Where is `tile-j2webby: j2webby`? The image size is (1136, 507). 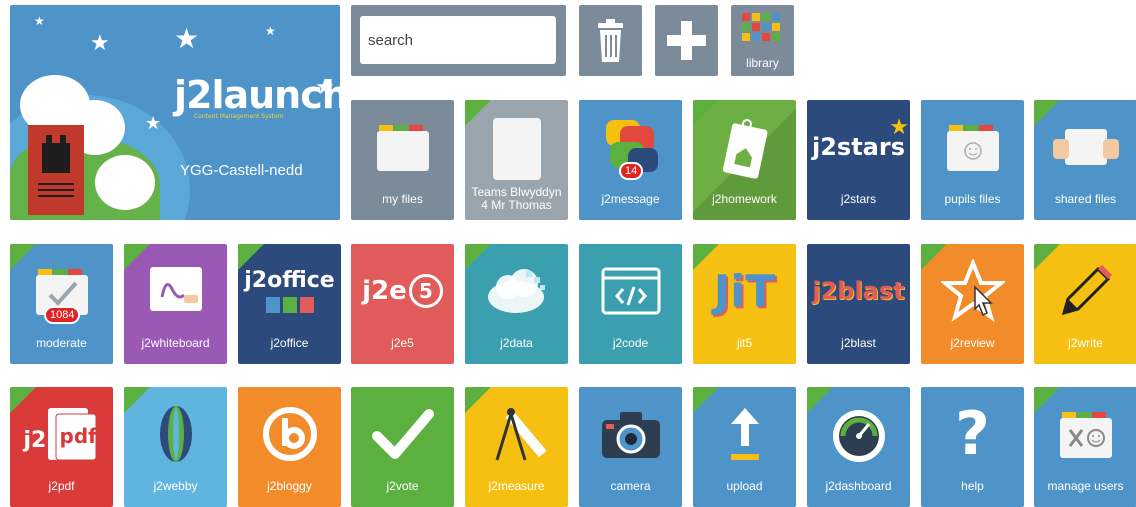
tile-j2webby: j2webby is located at coordinates (175, 447).